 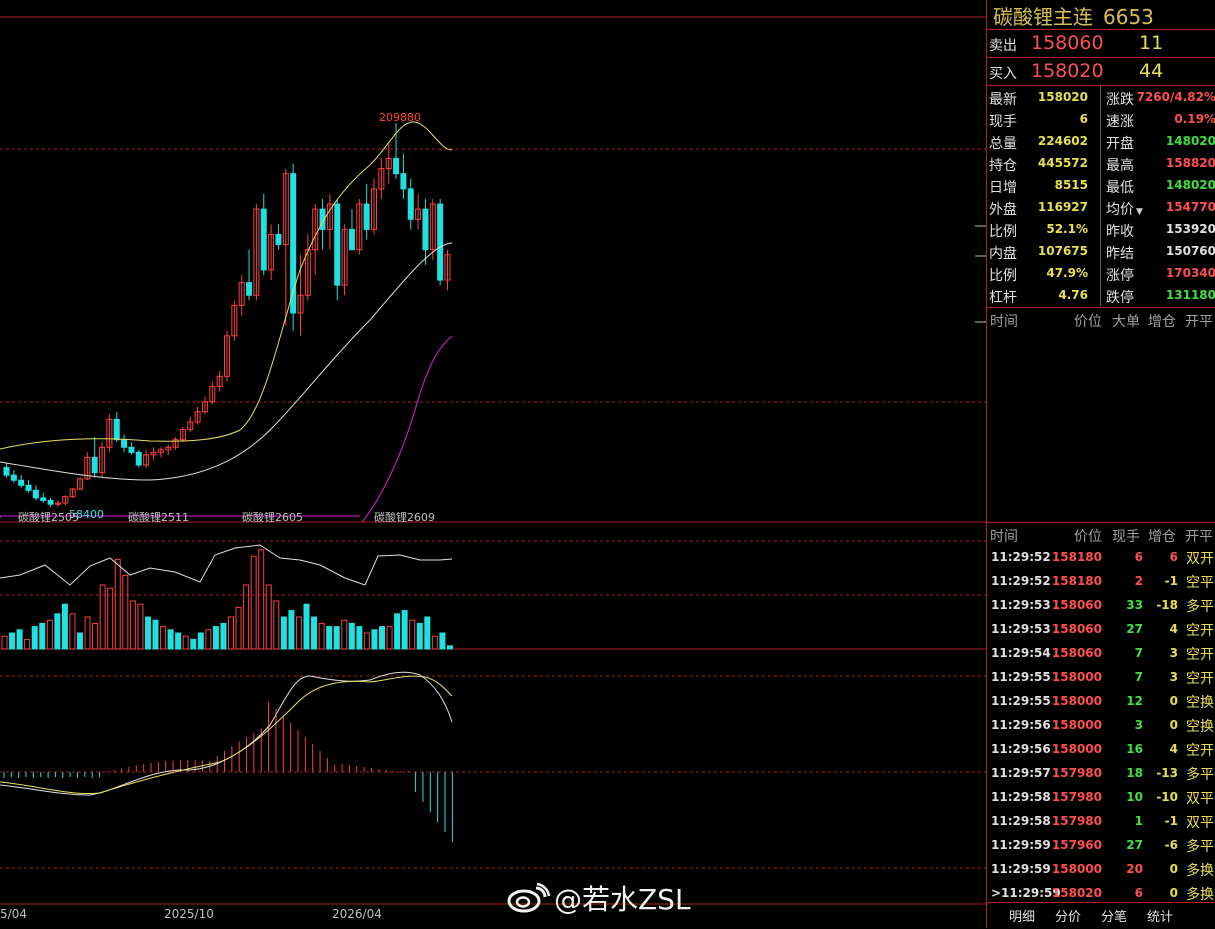 I want to click on trade-volume: 7, so click(x=1138, y=677).